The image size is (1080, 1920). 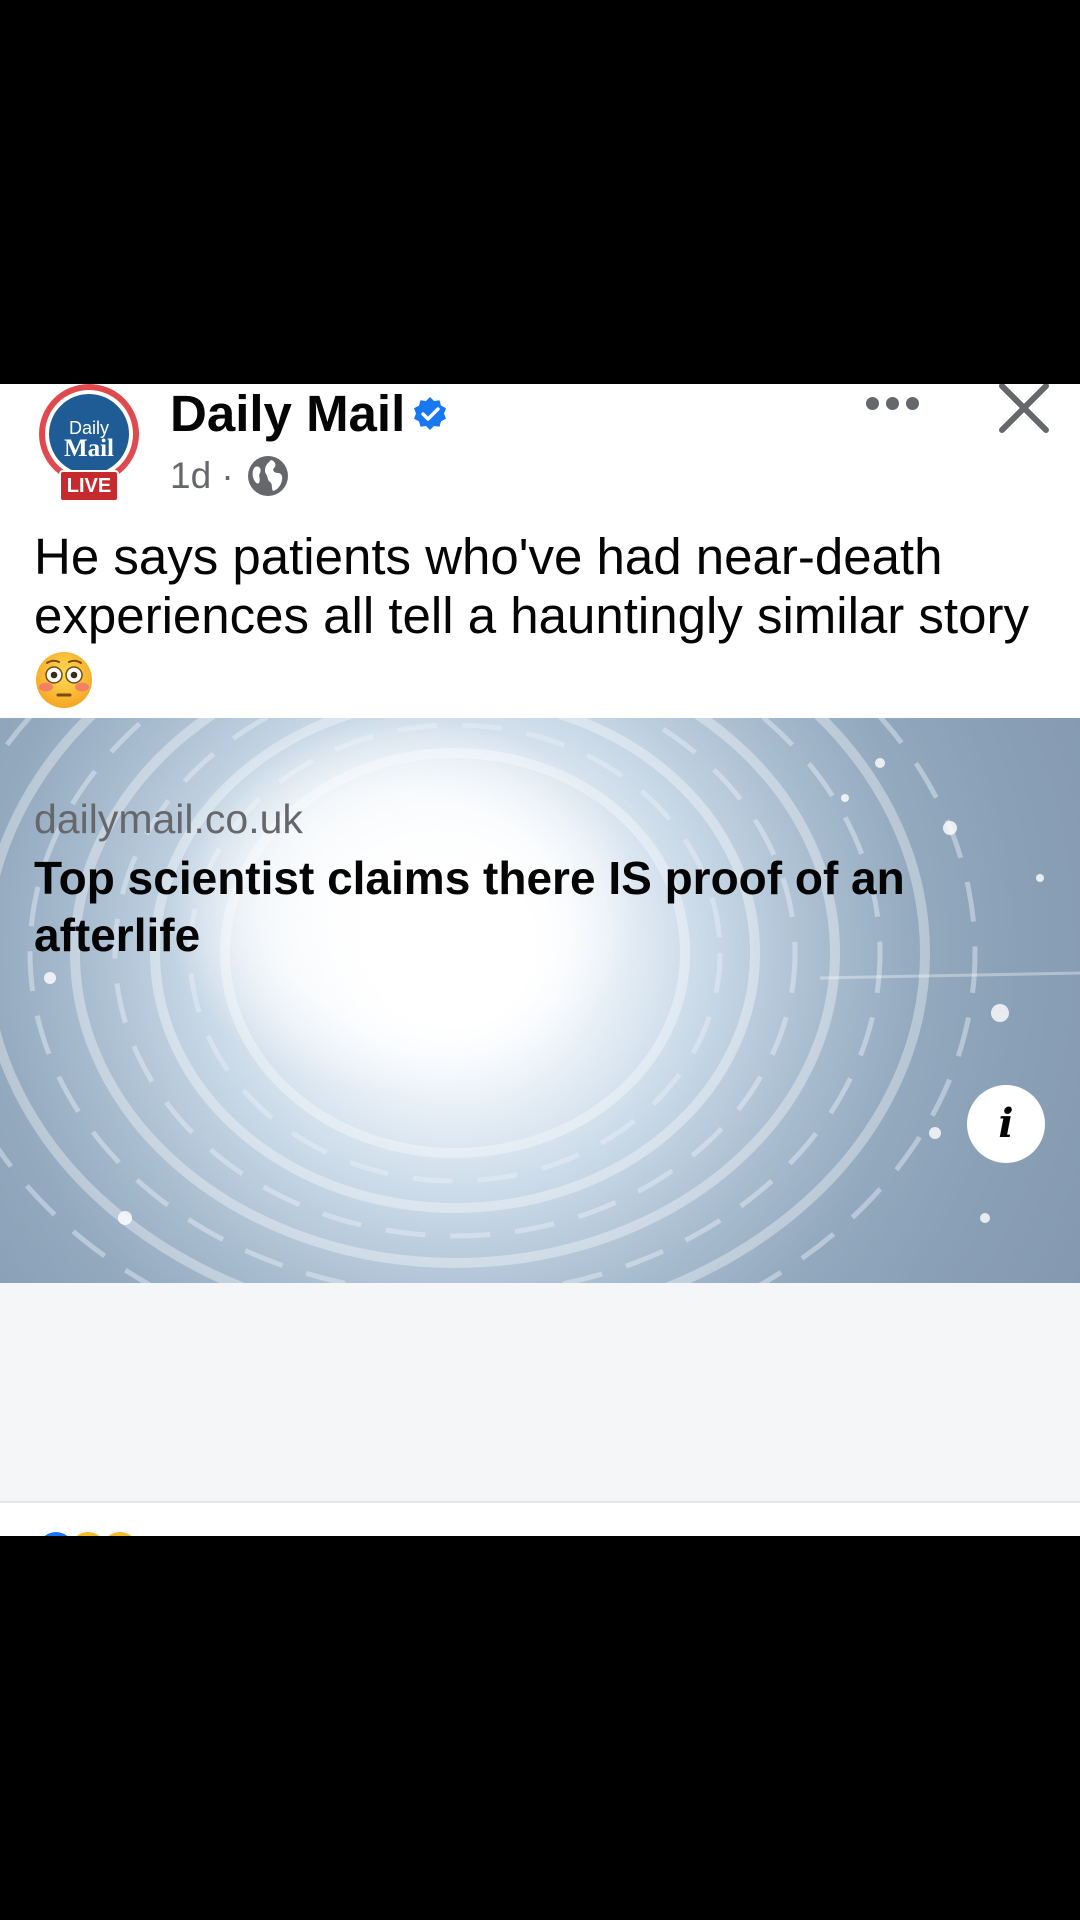 What do you see at coordinates (540, 1393) in the screenshot?
I see `link-preview-footer` at bounding box center [540, 1393].